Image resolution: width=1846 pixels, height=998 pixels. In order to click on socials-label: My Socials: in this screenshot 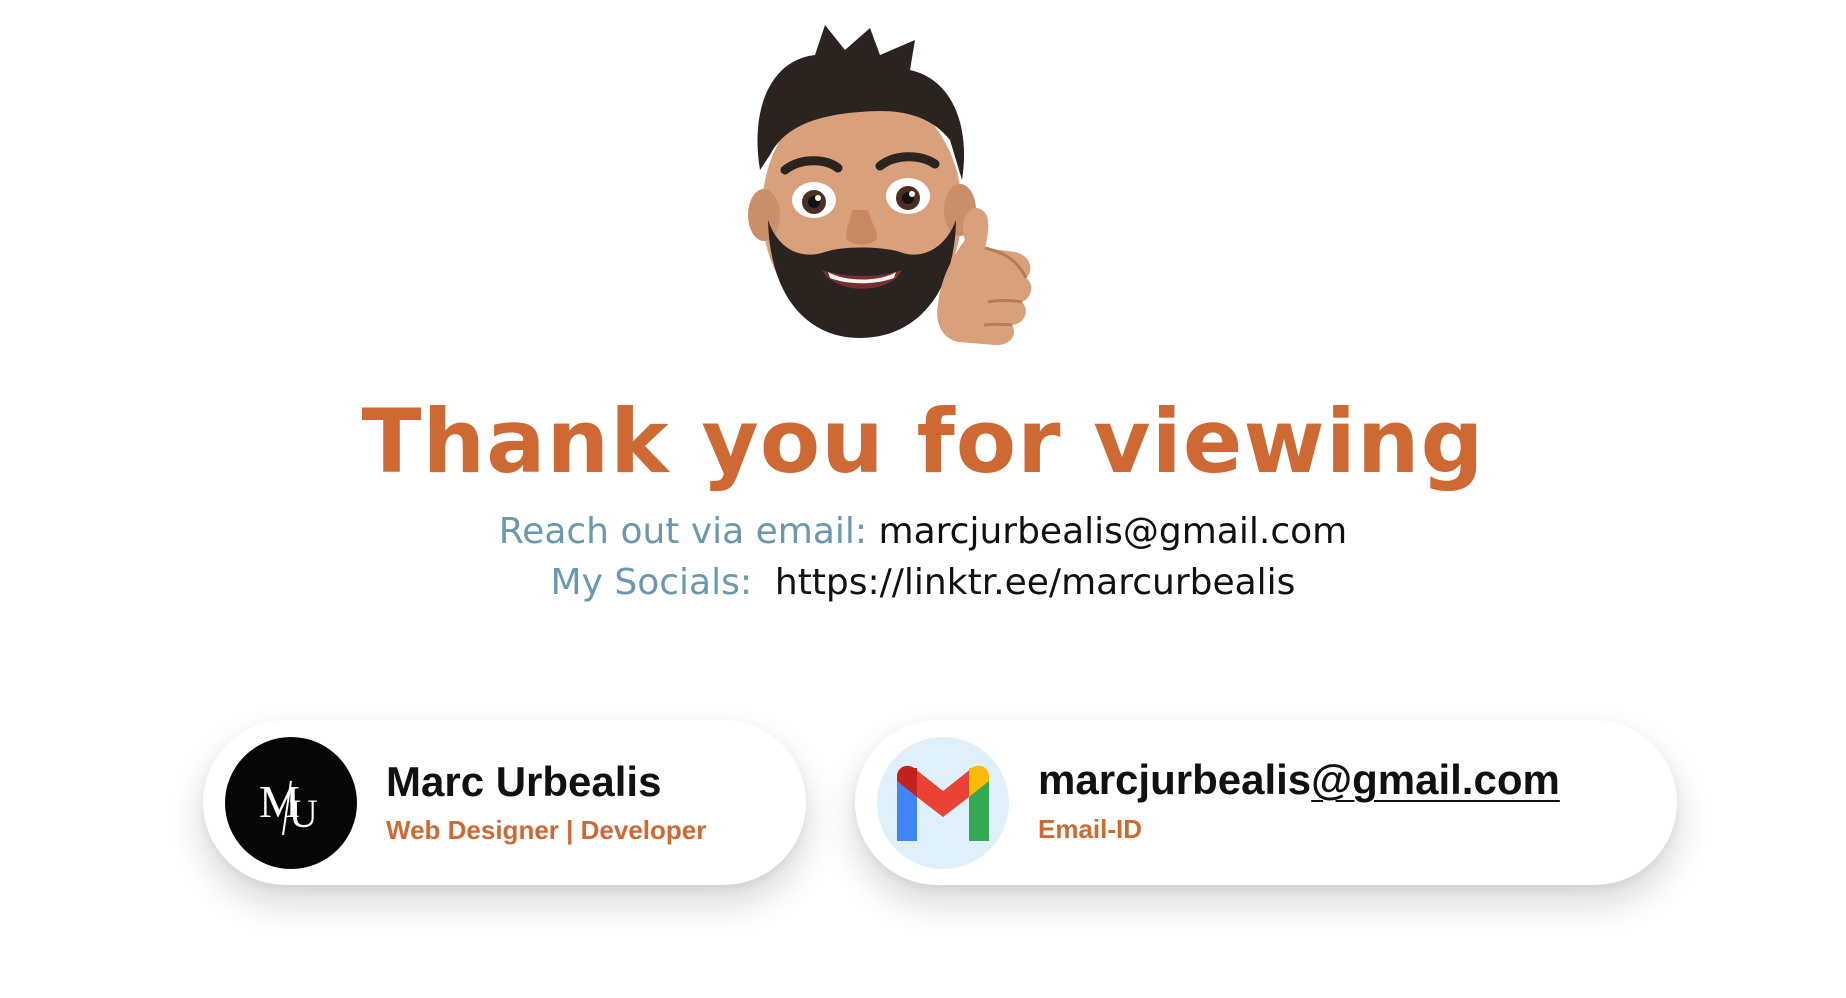, I will do `click(651, 582)`.